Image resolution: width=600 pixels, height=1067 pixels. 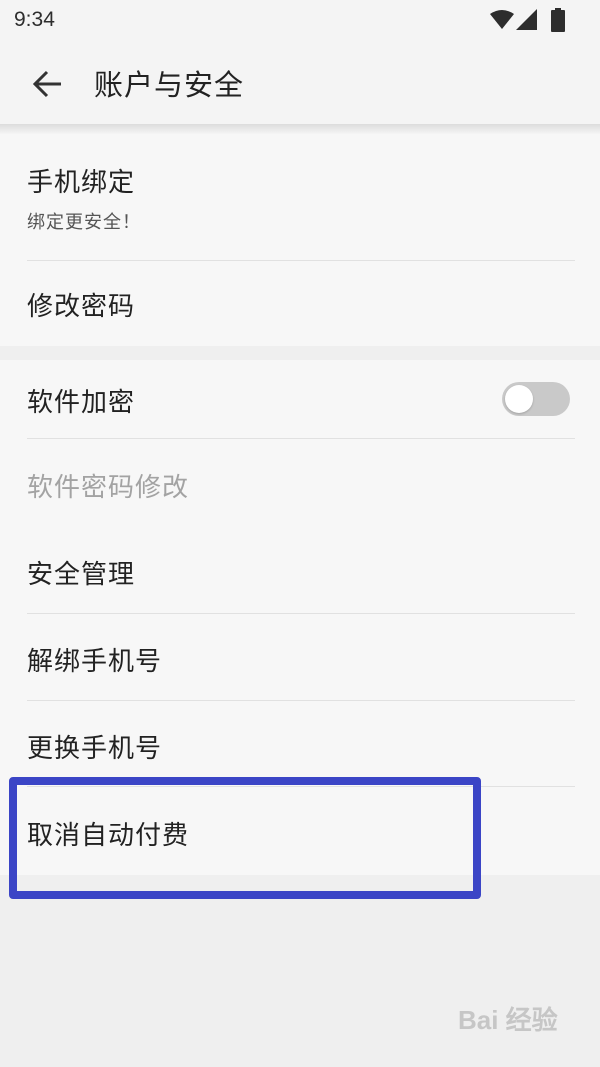 I want to click on status-icons, so click(x=510, y=21).